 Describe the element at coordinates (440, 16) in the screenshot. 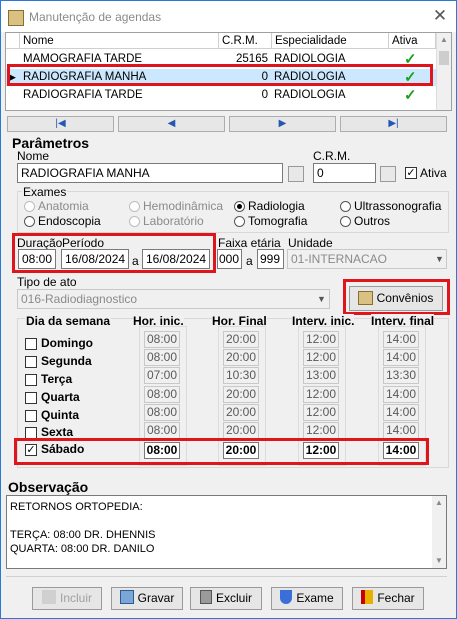

I see `close-icon: ✕` at that location.